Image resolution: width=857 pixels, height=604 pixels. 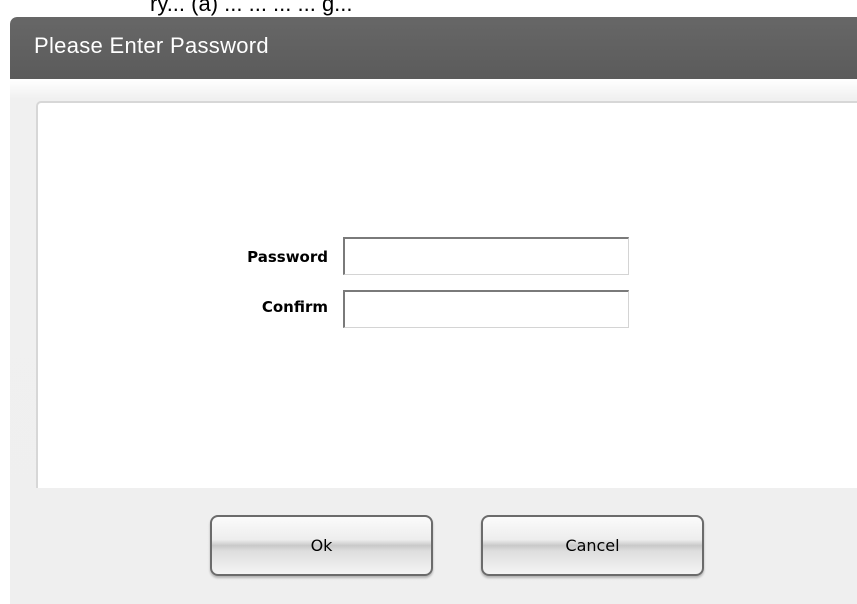 I want to click on ok-button-label: Ok, so click(x=321, y=545).